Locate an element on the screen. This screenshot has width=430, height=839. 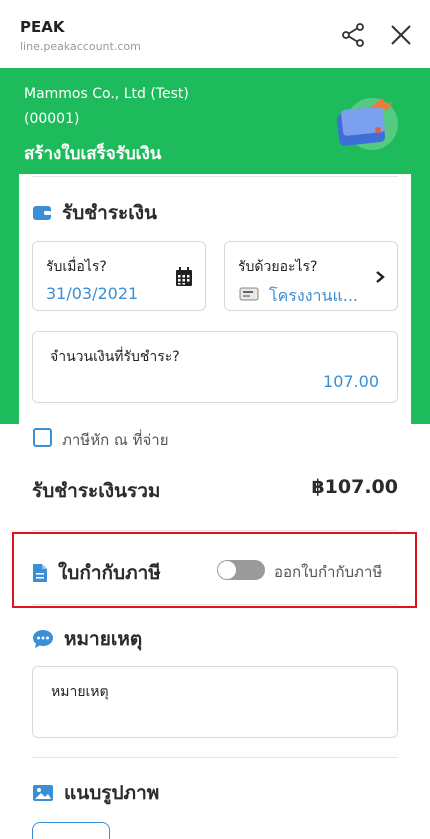
note-placeholder: หมายเหตุ is located at coordinates (80, 692).